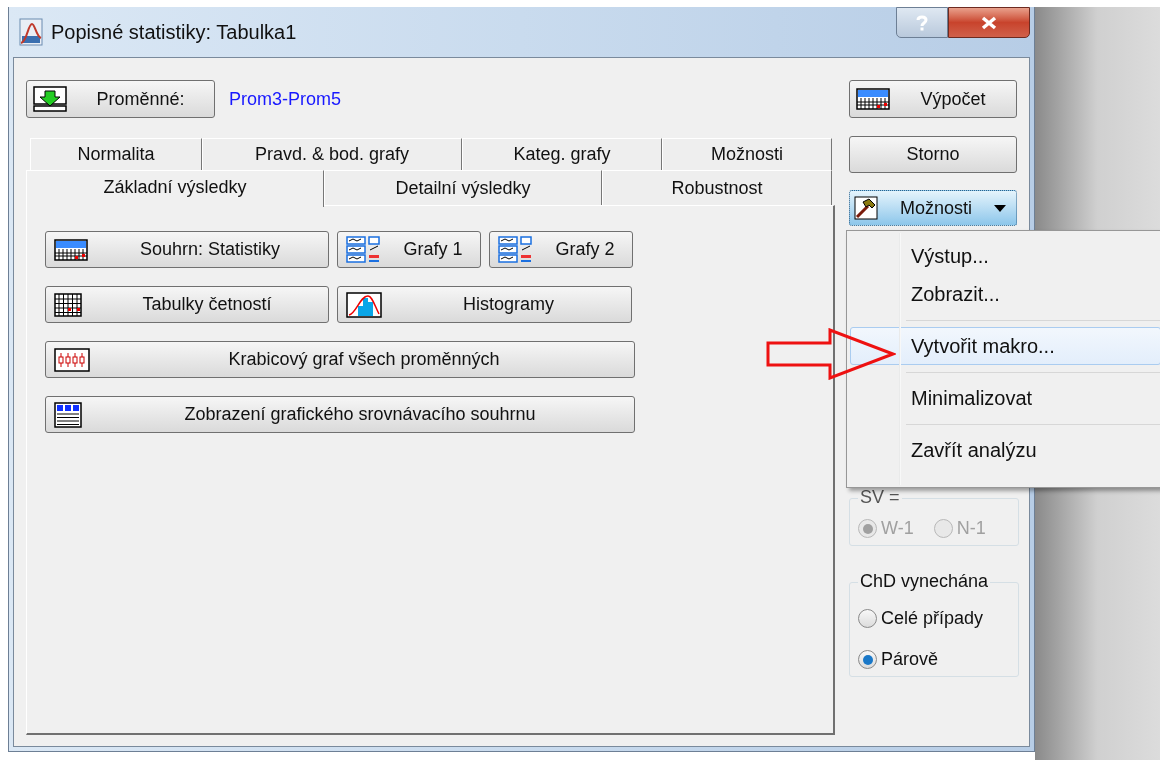 The height and width of the screenshot is (760, 1160). I want to click on tab: Robustnost, so click(717, 187).